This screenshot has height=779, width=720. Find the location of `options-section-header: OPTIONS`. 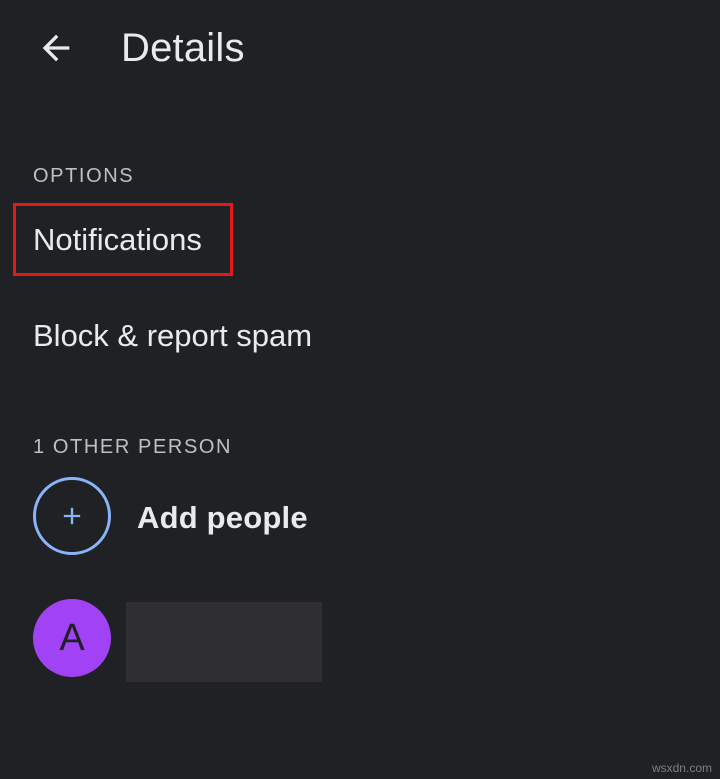

options-section-header: OPTIONS is located at coordinates (84, 176).